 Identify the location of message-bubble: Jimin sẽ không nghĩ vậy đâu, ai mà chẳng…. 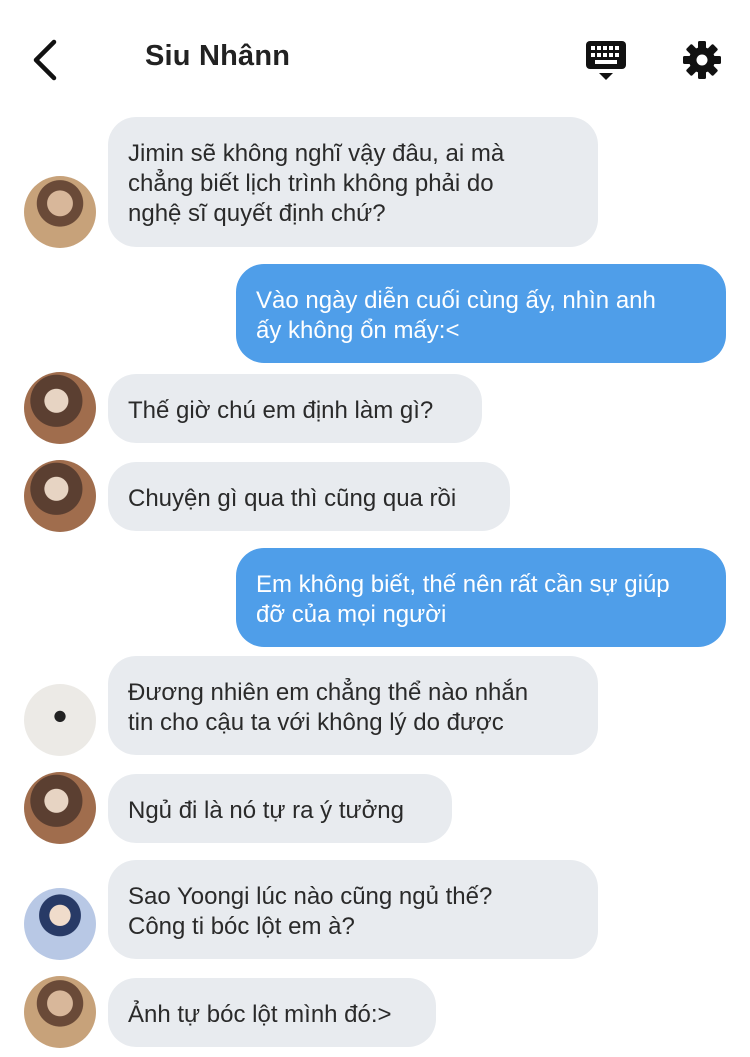
(353, 182).